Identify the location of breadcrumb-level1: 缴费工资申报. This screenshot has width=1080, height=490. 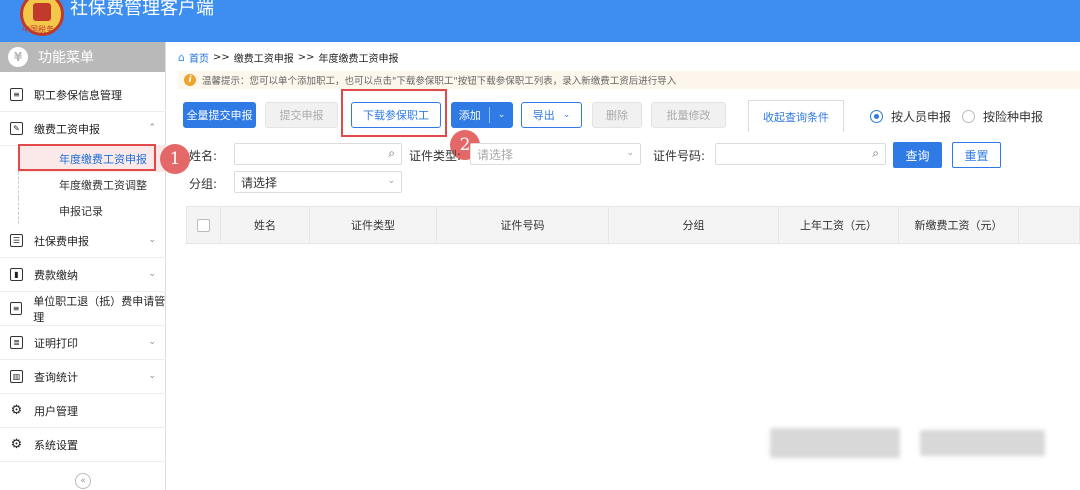
(264, 57).